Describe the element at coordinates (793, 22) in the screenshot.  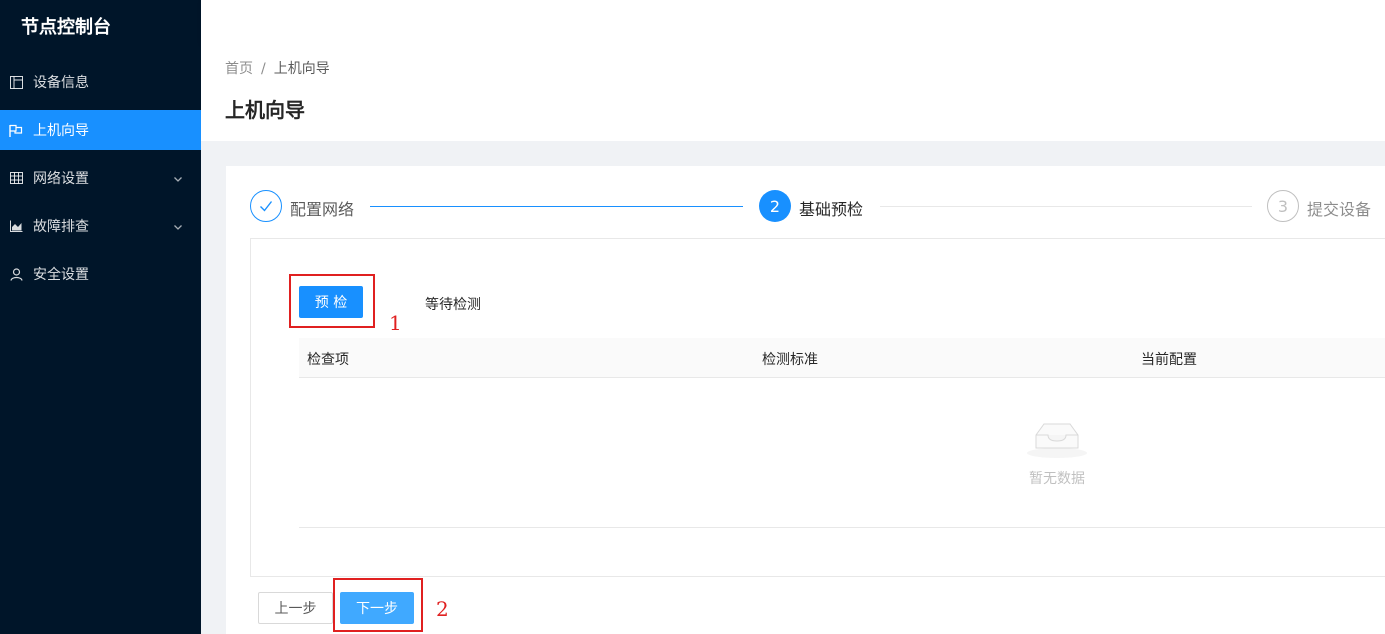
I see `top-header` at that location.